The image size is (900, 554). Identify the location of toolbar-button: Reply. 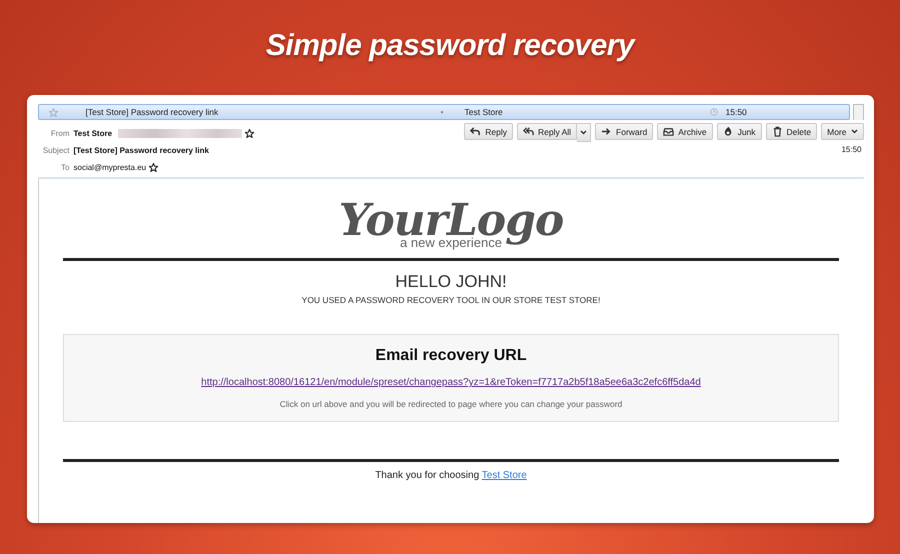
(488, 131).